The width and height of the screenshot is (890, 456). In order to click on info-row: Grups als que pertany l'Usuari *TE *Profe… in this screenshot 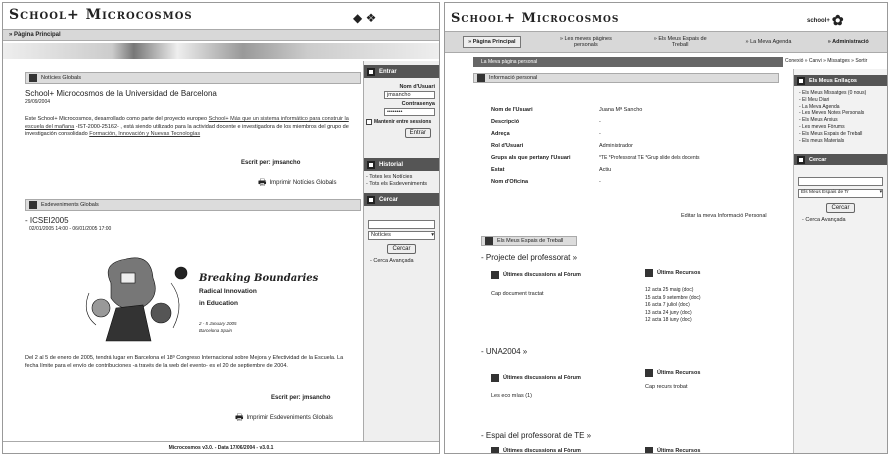, I will do `click(636, 161)`.